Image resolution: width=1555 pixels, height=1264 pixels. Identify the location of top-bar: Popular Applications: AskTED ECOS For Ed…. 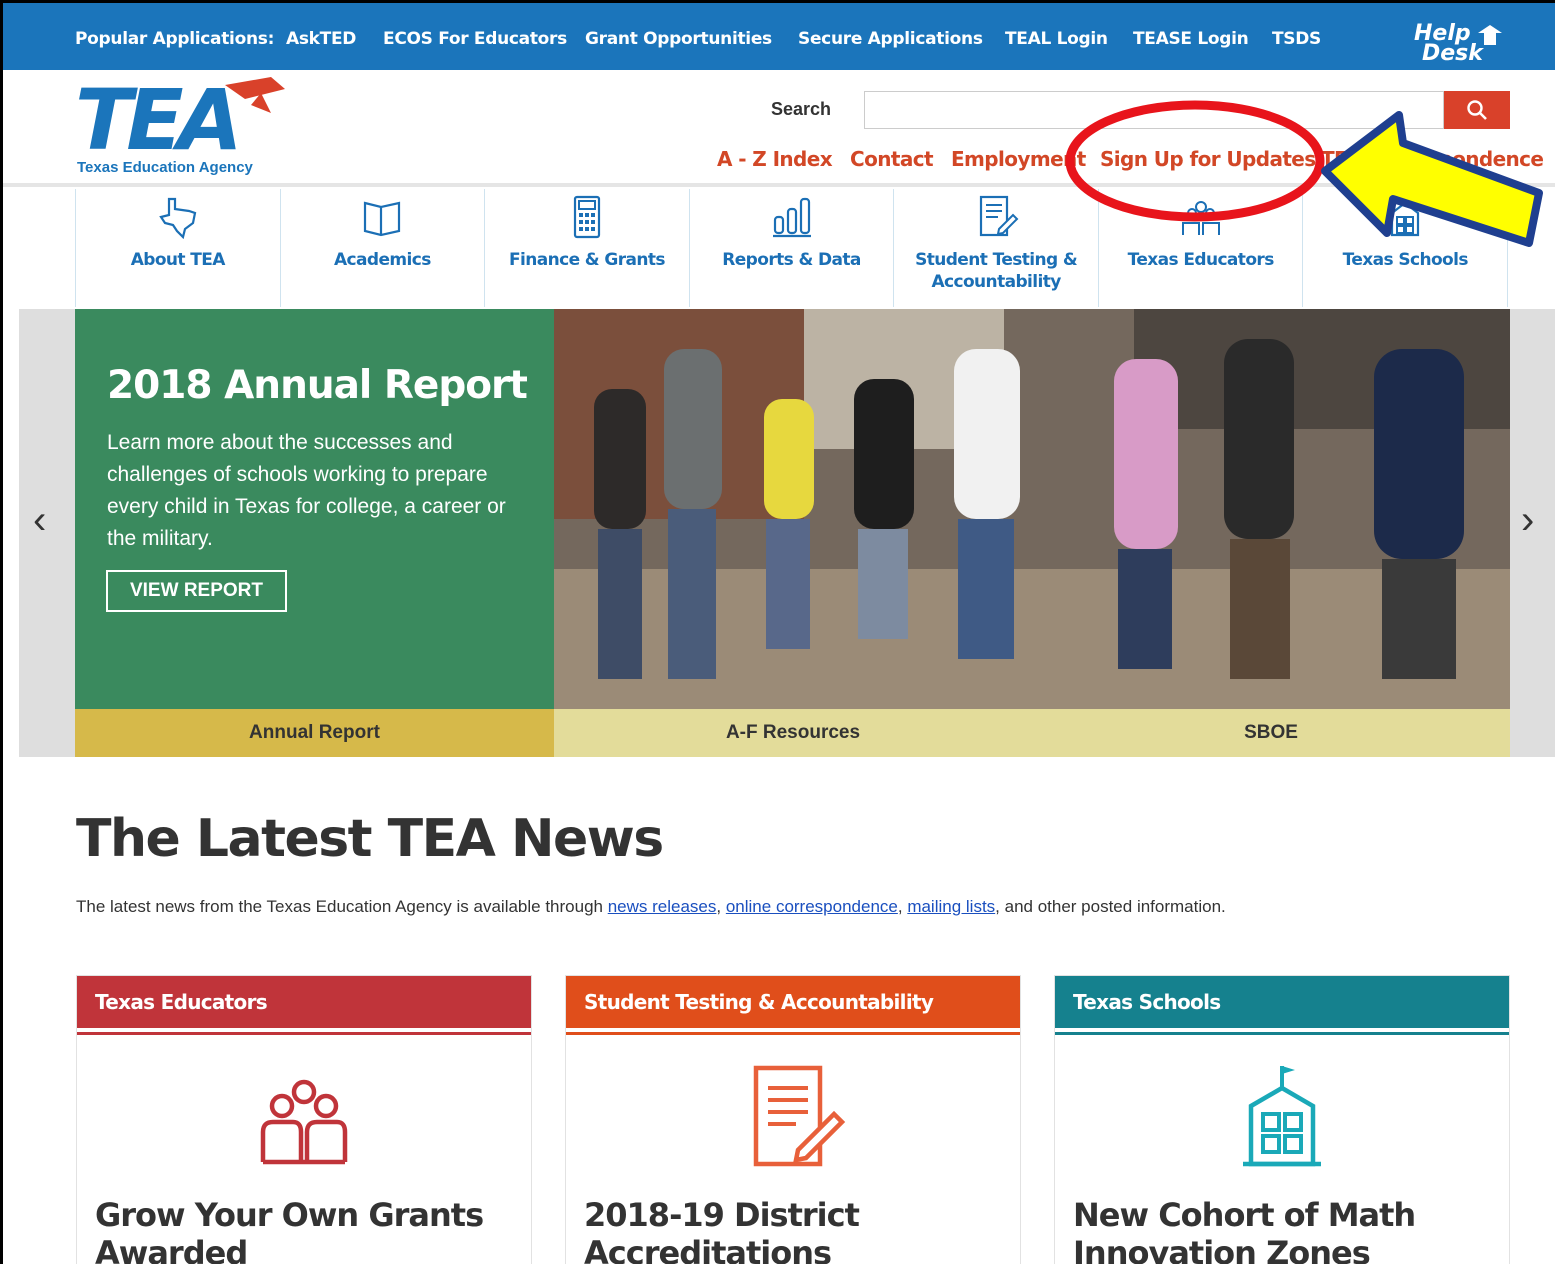
(779, 36).